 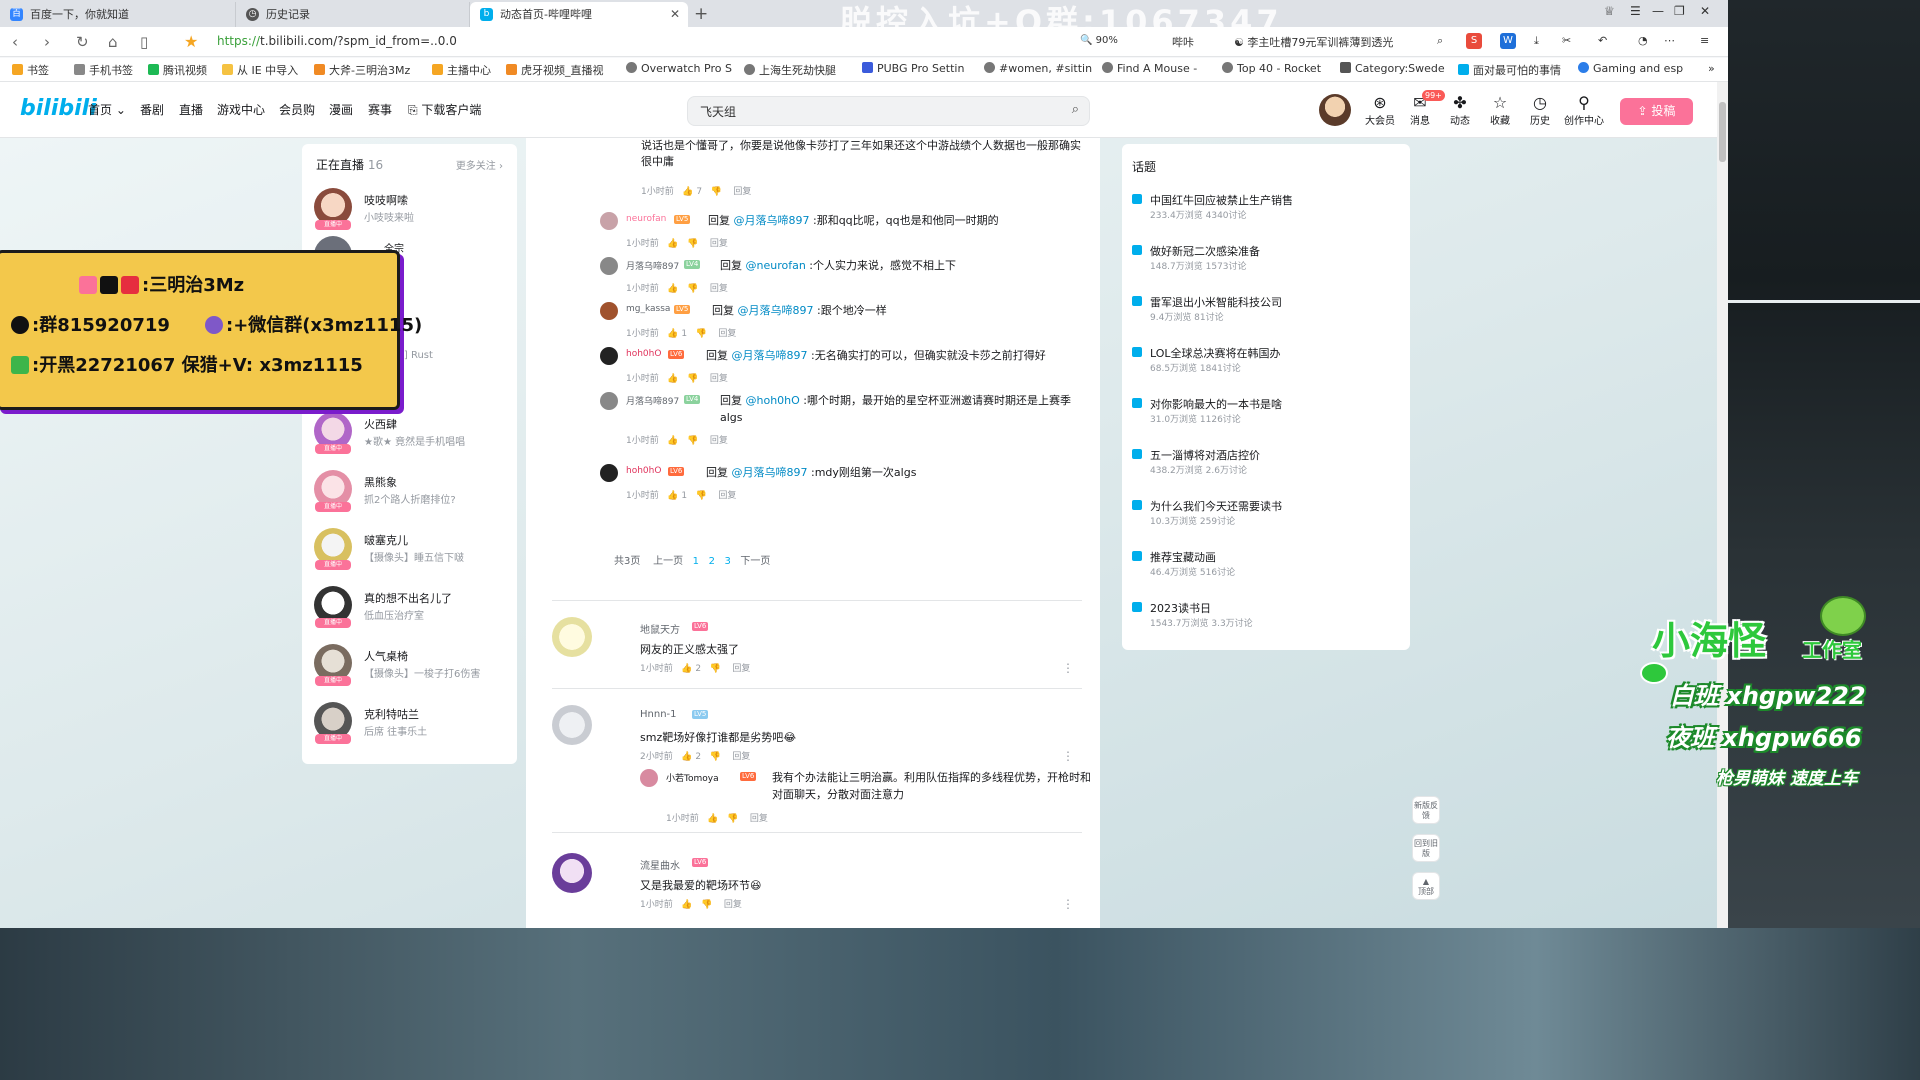 I want to click on more-bookmarks-icon: », so click(x=1711, y=68).